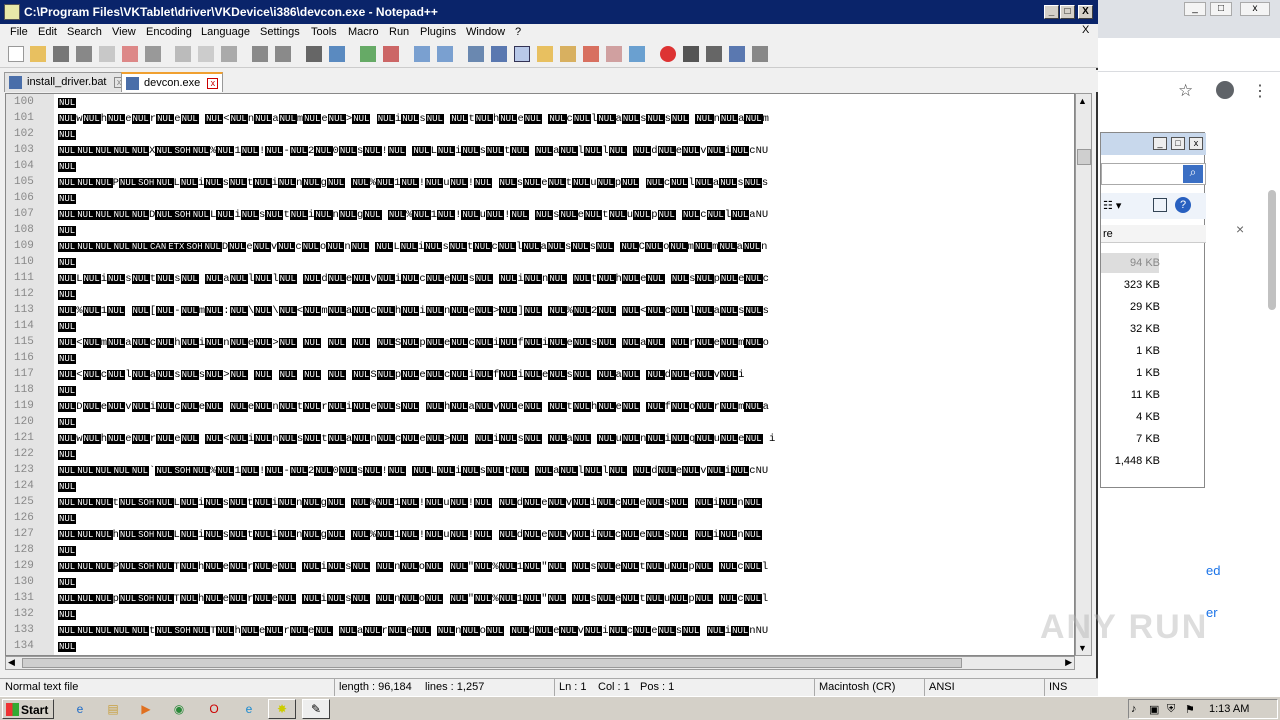  What do you see at coordinates (1160, 143) in the screenshot?
I see `explorer-minimize-button: _` at bounding box center [1160, 143].